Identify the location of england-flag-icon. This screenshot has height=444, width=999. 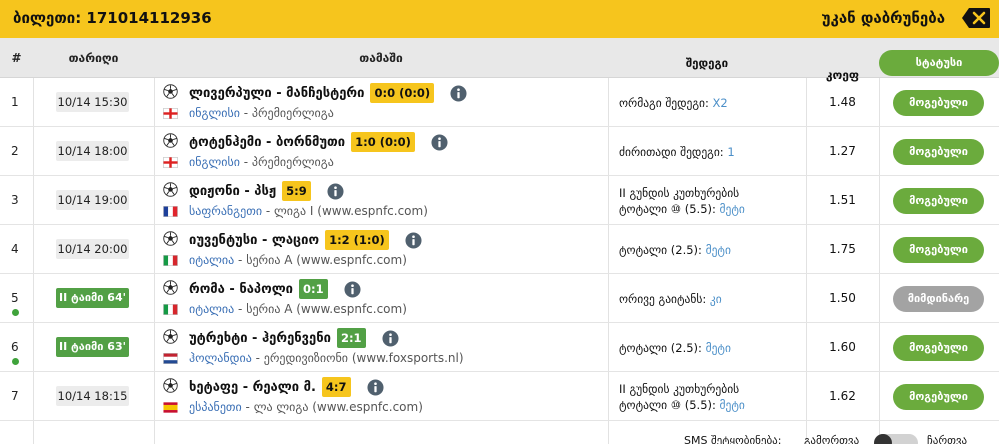
(170, 113).